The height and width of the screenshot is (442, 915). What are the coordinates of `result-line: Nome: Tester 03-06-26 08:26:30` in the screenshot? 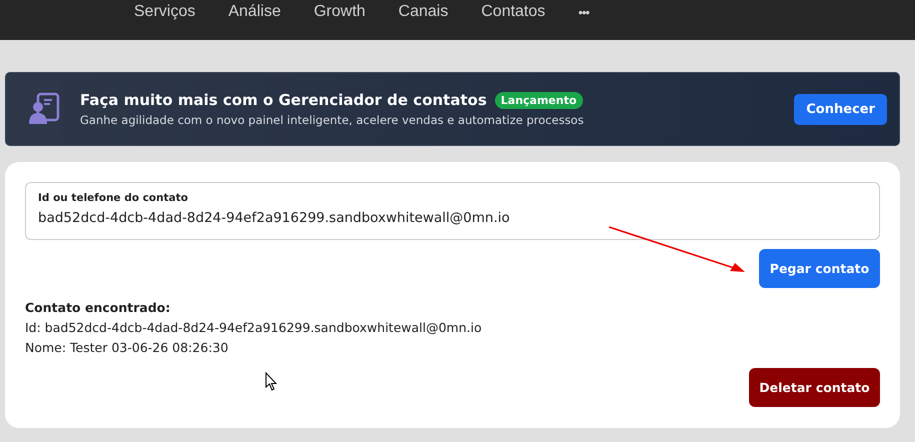 It's located at (127, 348).